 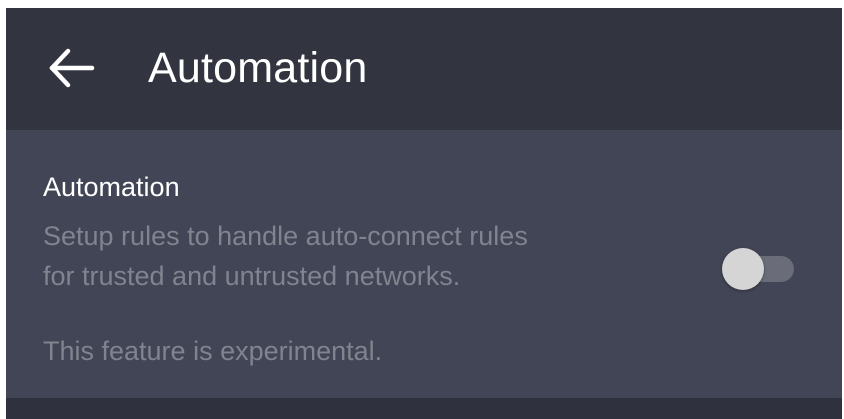 I want to click on experimental-note: This feature is experimental., so click(x=213, y=351).